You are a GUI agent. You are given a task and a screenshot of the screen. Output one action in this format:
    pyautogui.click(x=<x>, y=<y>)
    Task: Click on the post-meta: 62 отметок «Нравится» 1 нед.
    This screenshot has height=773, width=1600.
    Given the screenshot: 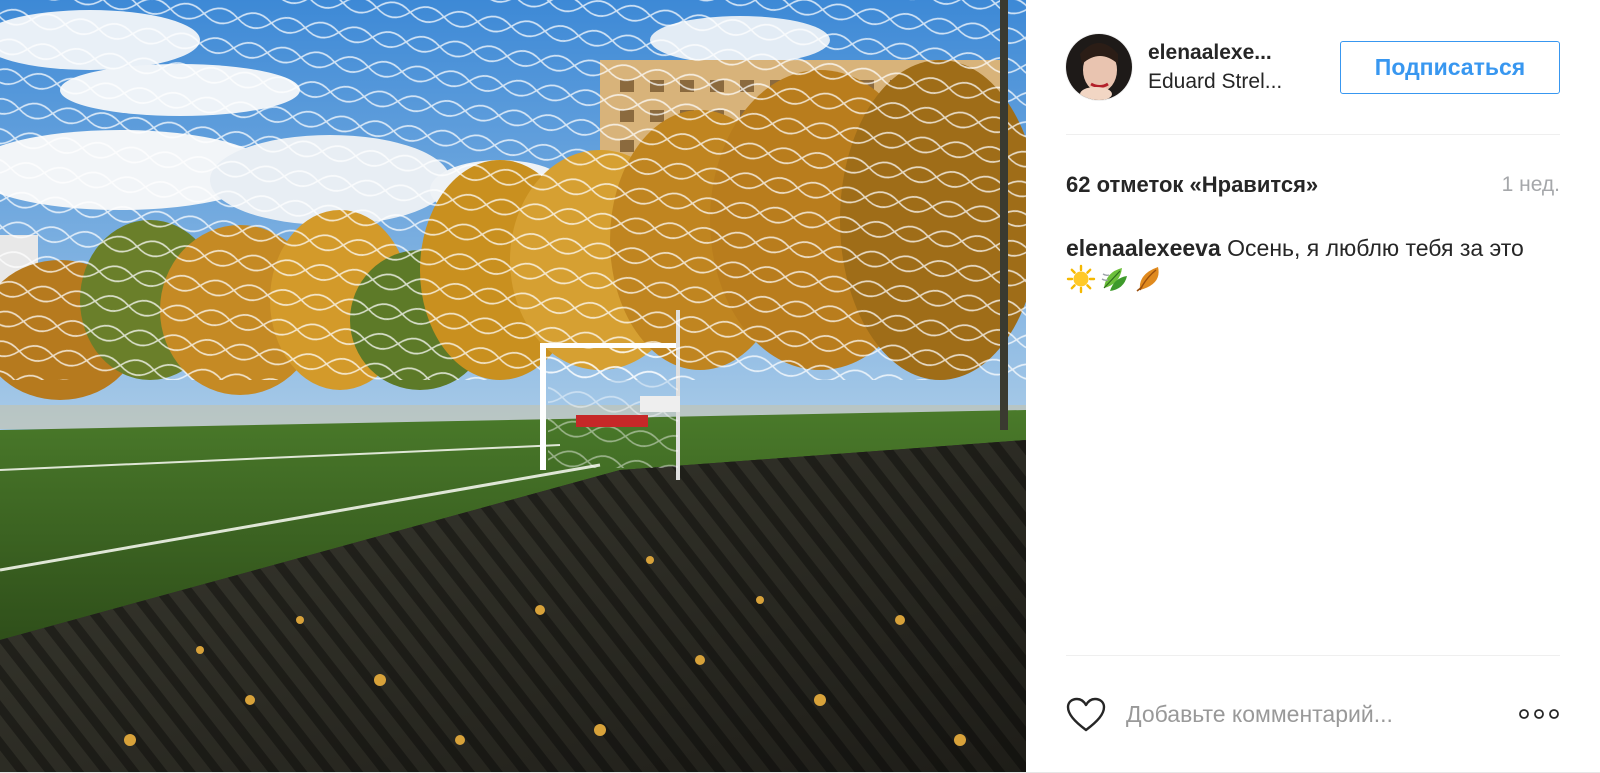 What is the action you would take?
    pyautogui.click(x=1313, y=185)
    